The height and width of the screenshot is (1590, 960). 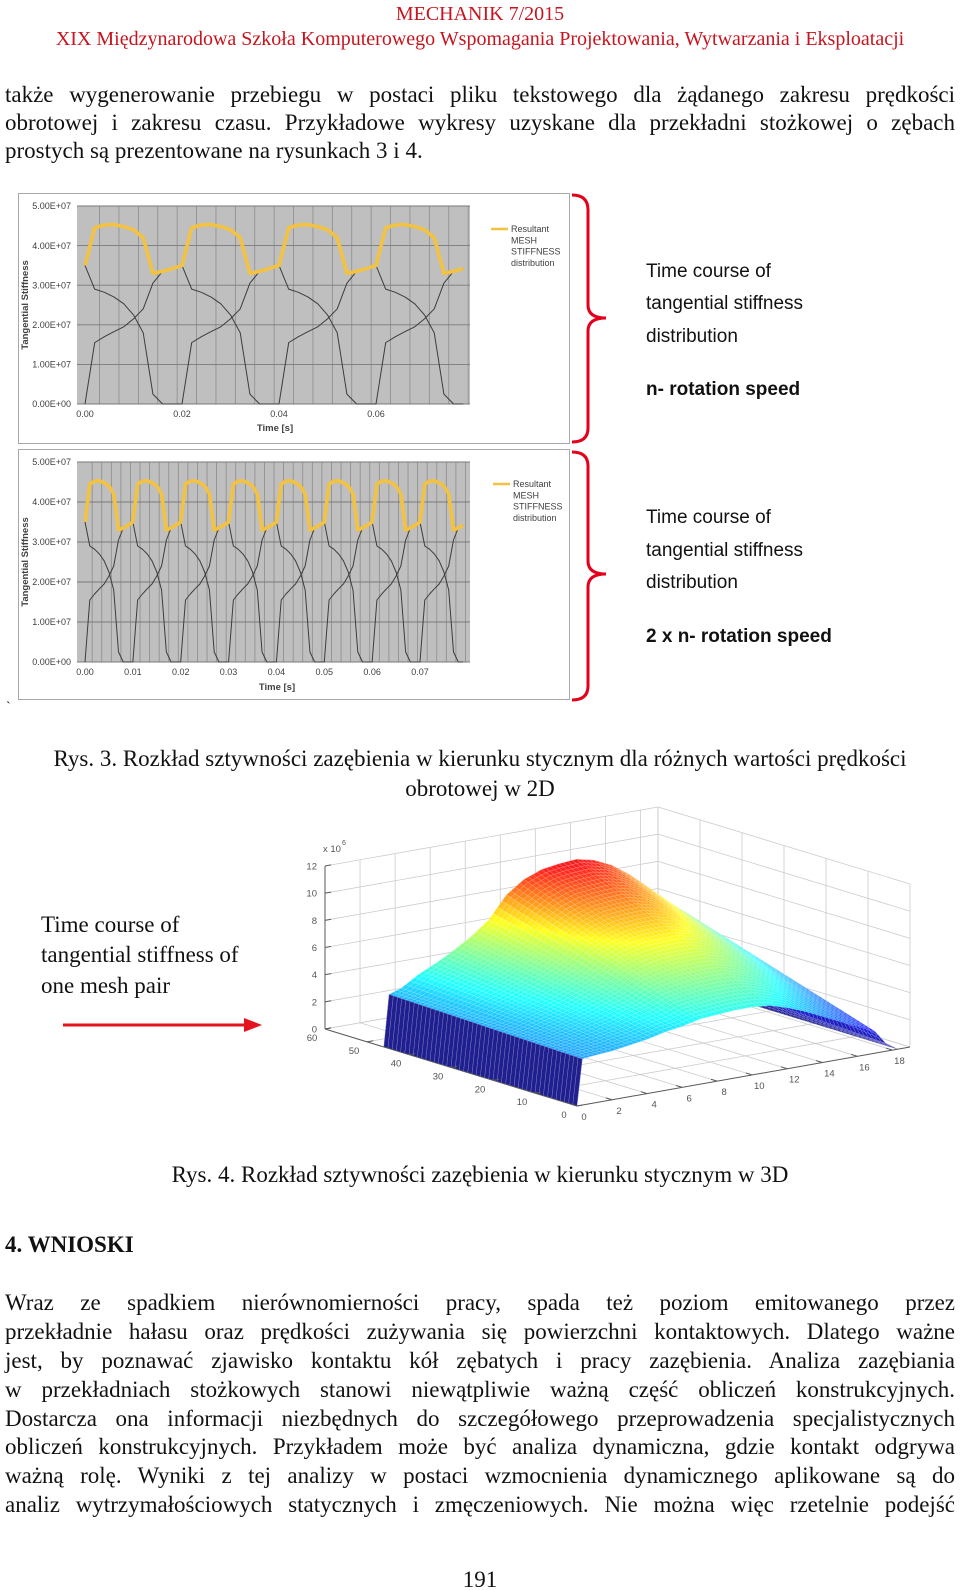 I want to click on wall-gridline, so click(x=491, y=836).